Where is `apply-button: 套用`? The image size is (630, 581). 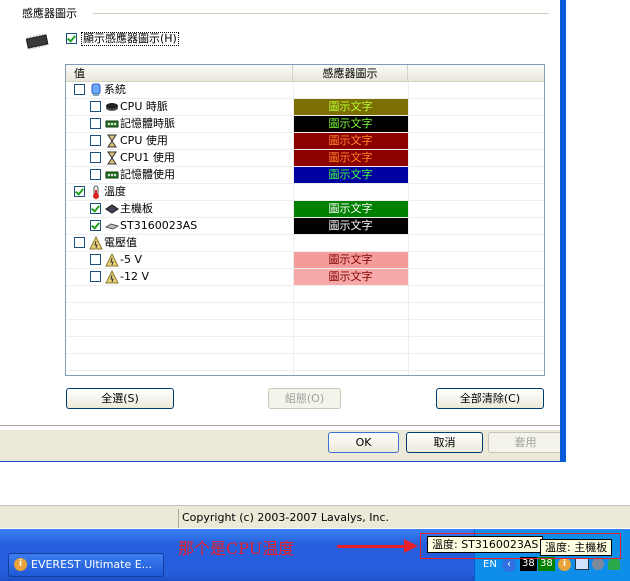
apply-button: 套用 is located at coordinates (525, 442).